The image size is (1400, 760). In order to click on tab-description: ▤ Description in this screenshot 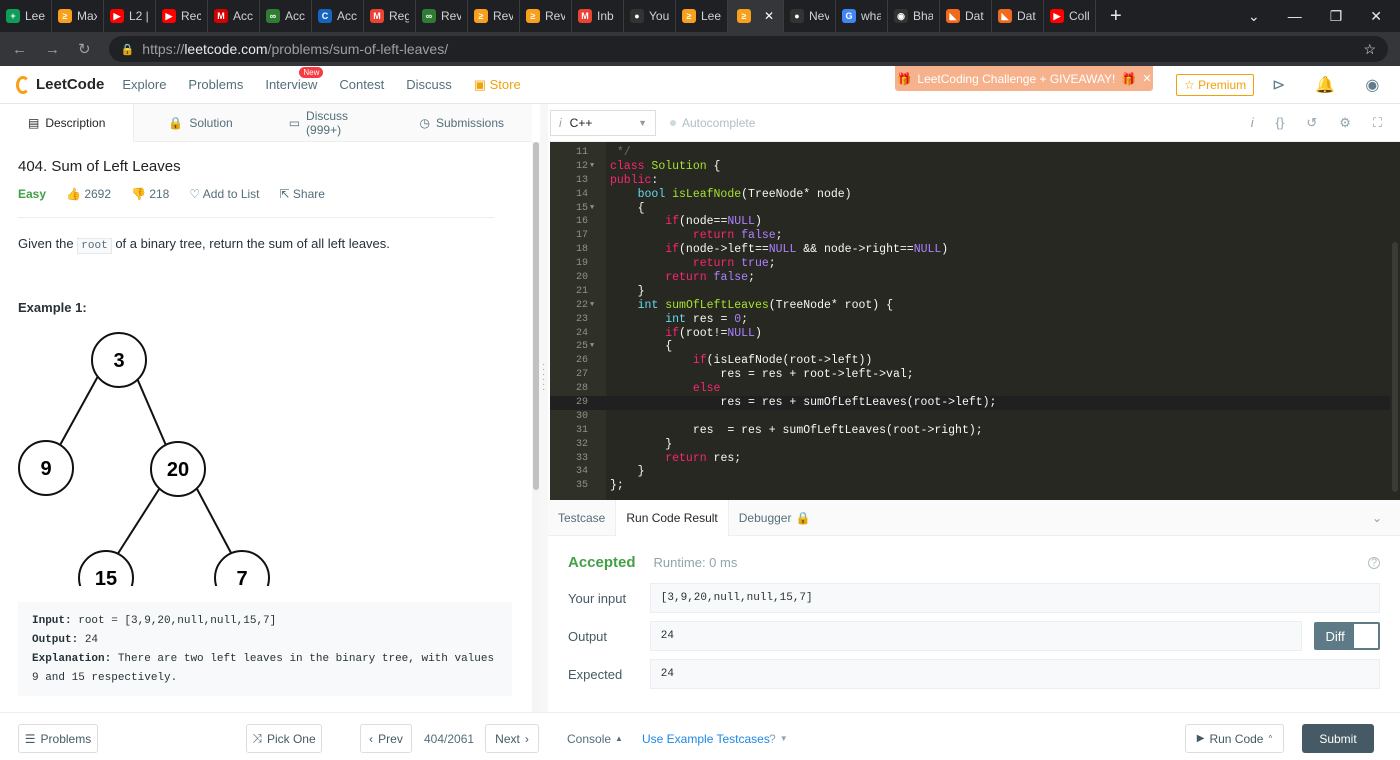, I will do `click(67, 123)`.